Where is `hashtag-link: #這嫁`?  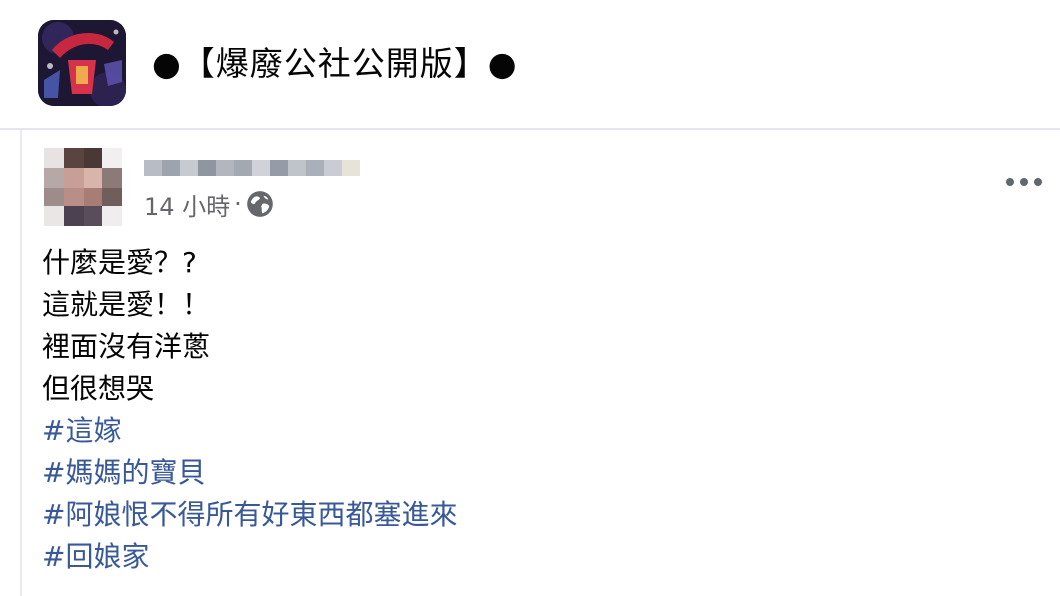
hashtag-link: #這嫁 is located at coordinates (492, 431).